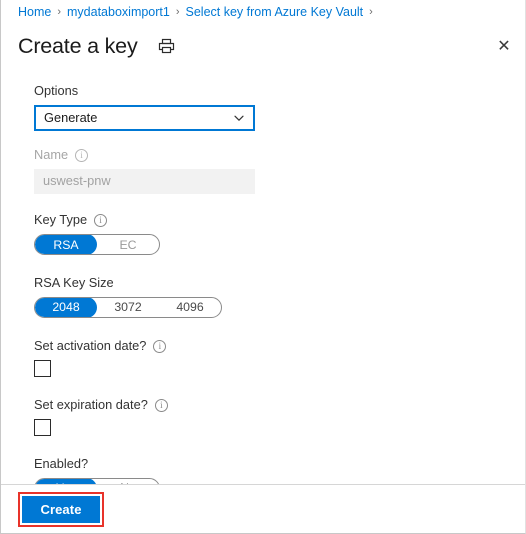 The height and width of the screenshot is (534, 526). I want to click on blade-footer: Create, so click(263, 508).